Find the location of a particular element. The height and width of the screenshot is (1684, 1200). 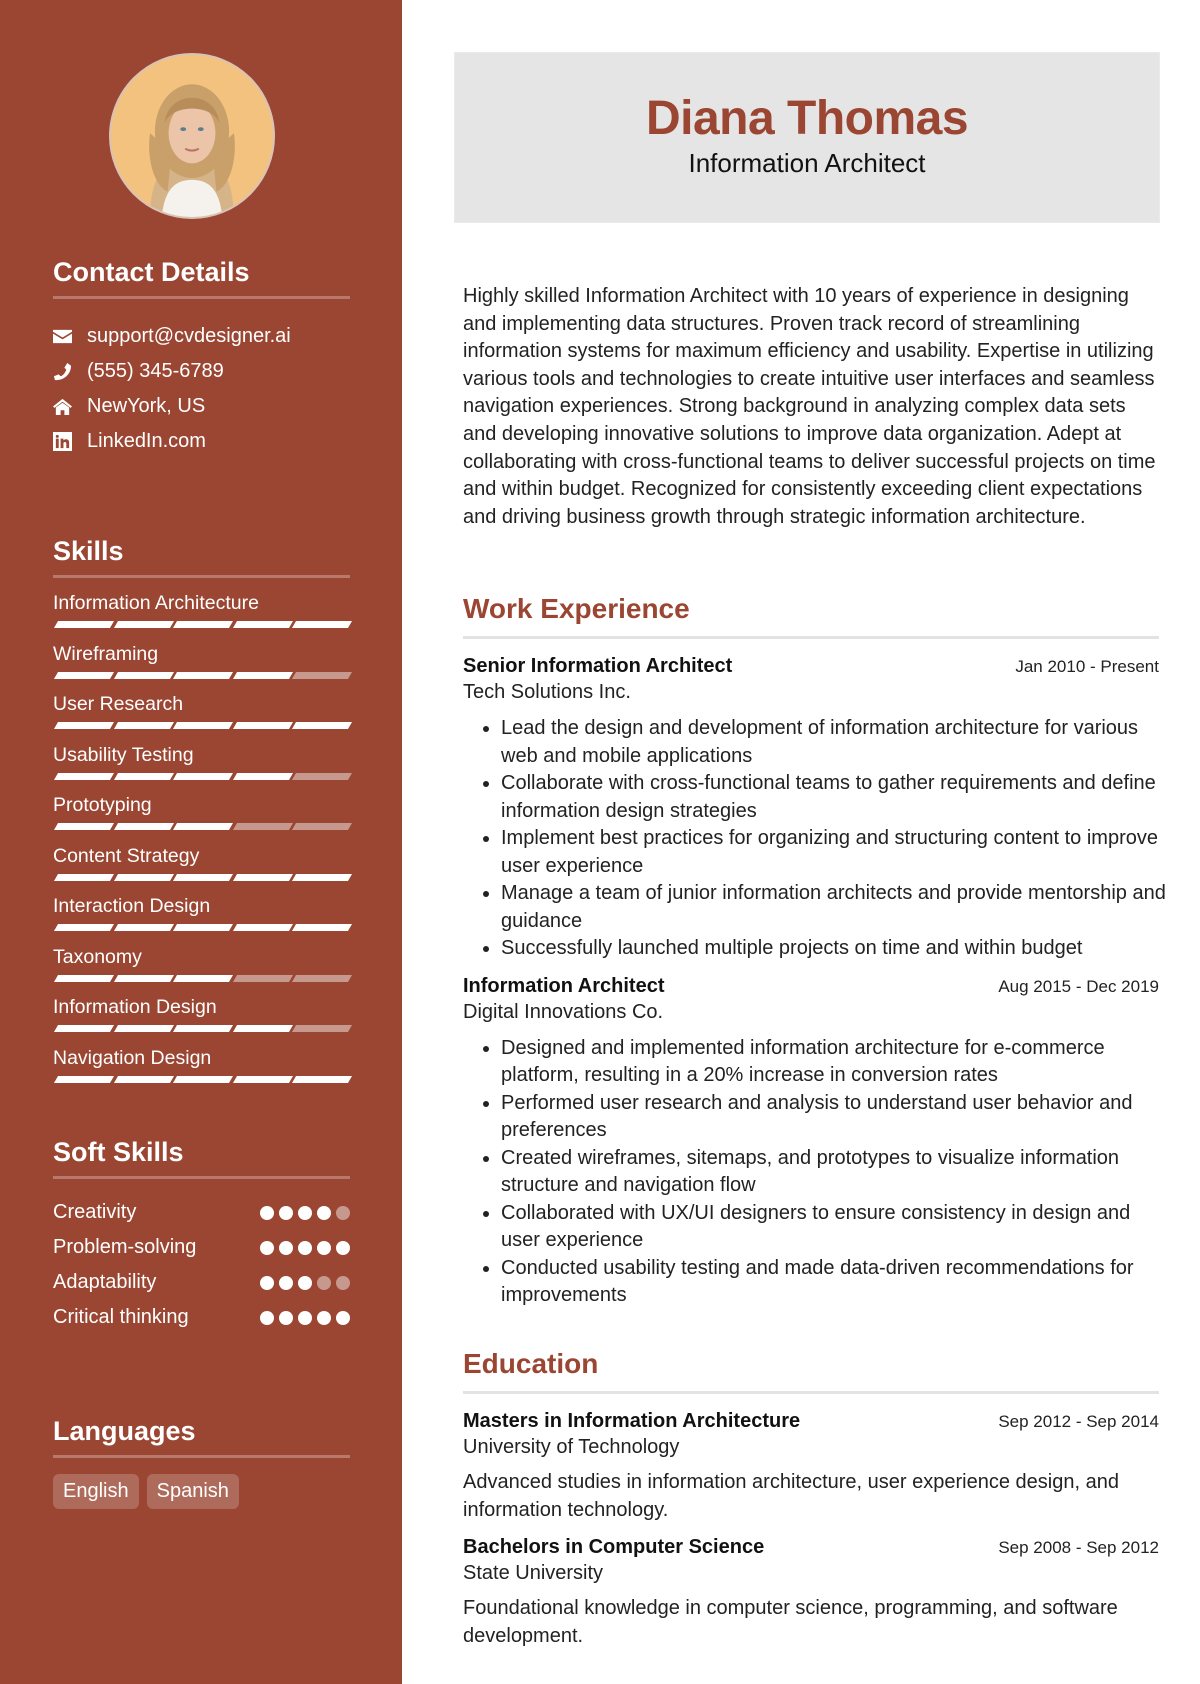

envelope-icon is located at coordinates (70, 336).